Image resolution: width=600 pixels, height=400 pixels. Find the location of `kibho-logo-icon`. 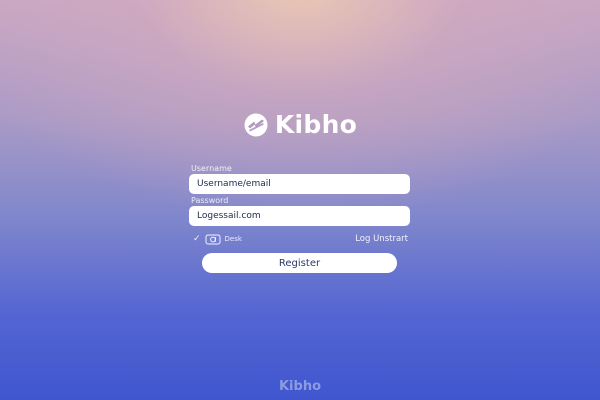

kibho-logo-icon is located at coordinates (256, 125).